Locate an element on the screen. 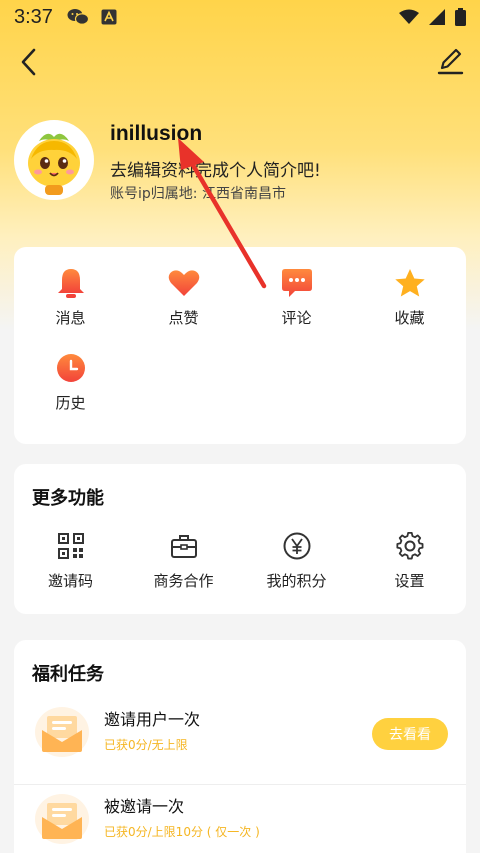 This screenshot has width=480, height=853. username: inillusion is located at coordinates (156, 133).